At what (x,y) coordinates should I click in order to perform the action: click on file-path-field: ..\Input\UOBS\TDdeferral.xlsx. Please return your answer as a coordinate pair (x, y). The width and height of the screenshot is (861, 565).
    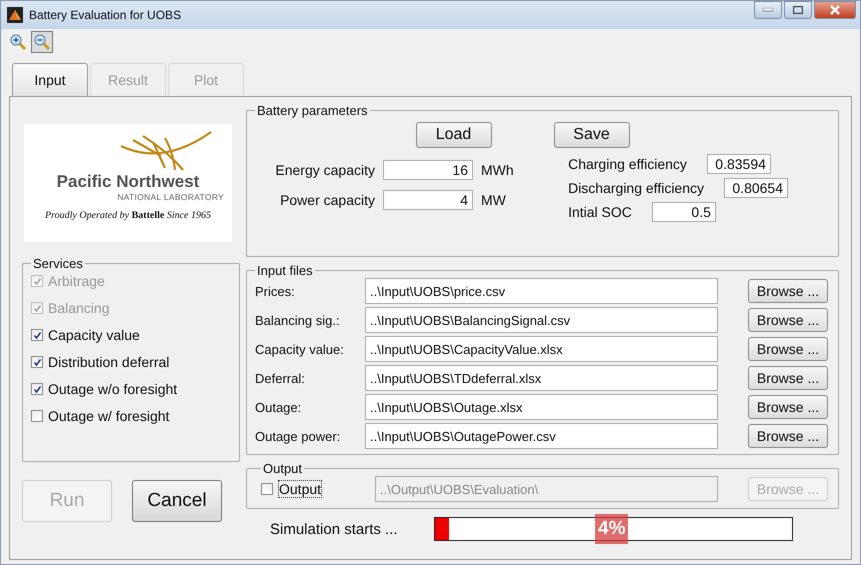
    Looking at the image, I should click on (541, 378).